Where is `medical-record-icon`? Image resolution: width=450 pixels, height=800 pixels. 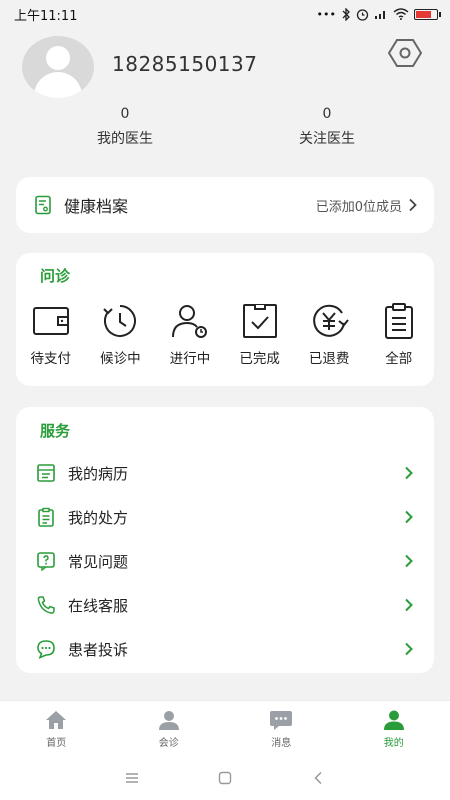
medical-record-icon is located at coordinates (46, 473).